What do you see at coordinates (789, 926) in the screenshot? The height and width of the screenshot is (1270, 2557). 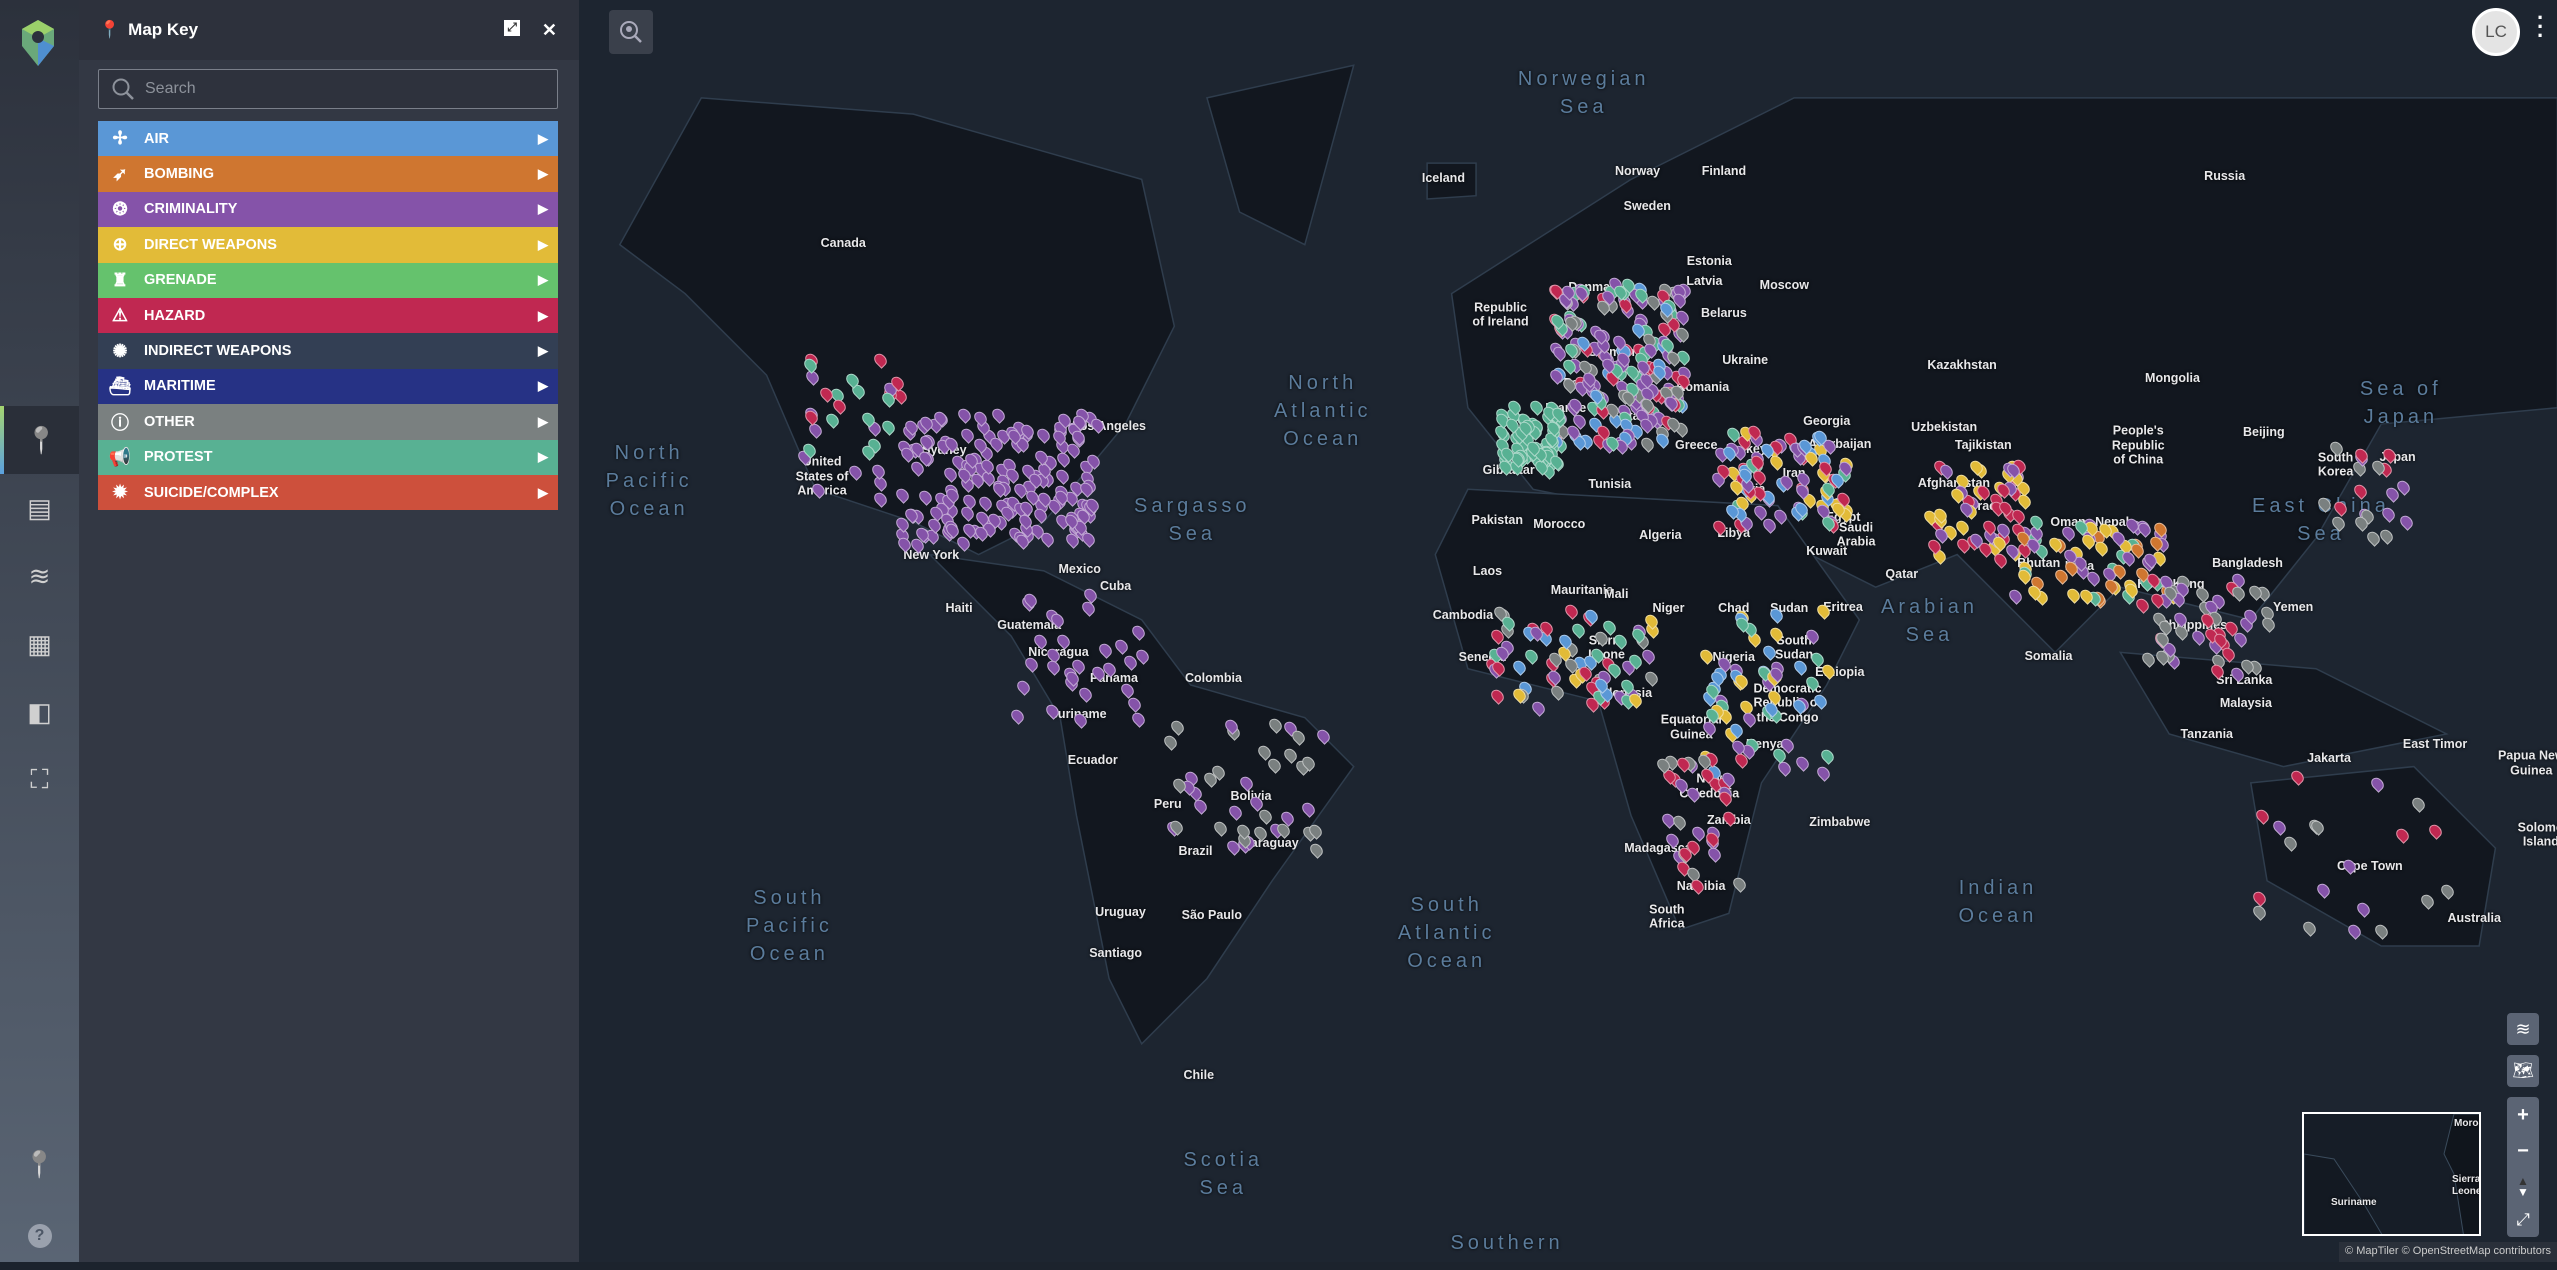 I see `ocean-label: South Pacific Ocean` at bounding box center [789, 926].